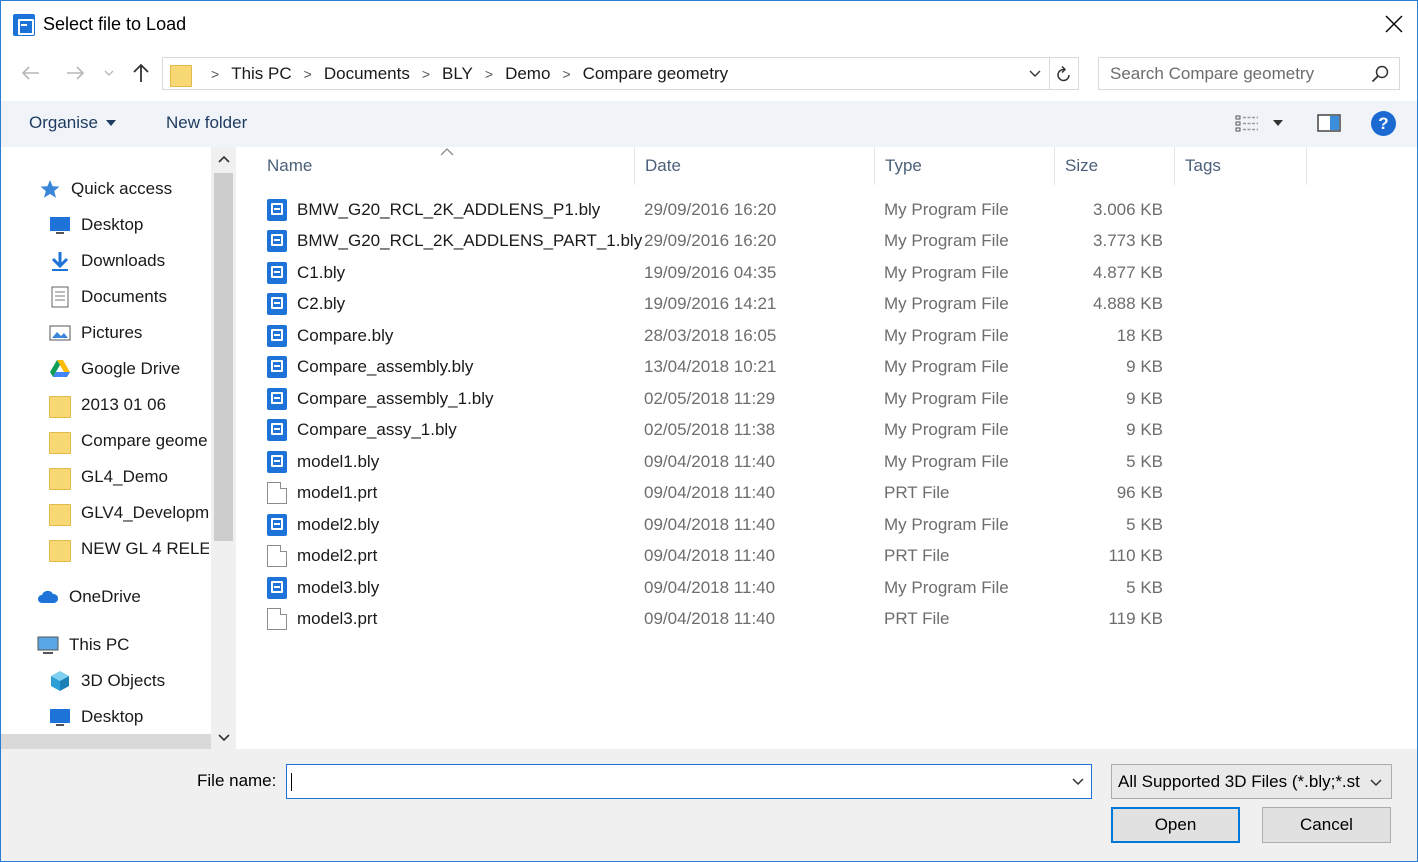  What do you see at coordinates (1326, 825) in the screenshot?
I see `cancel-button: Cancel` at bounding box center [1326, 825].